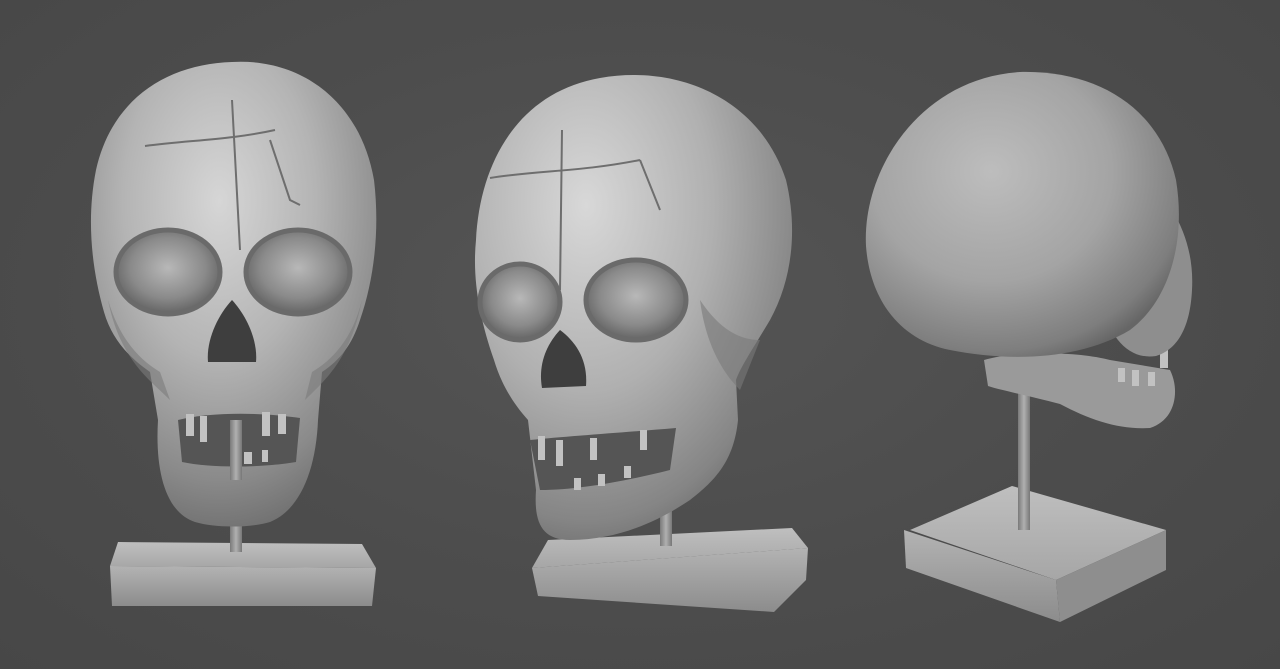  I want to click on rear-mandible, so click(1080, 391).